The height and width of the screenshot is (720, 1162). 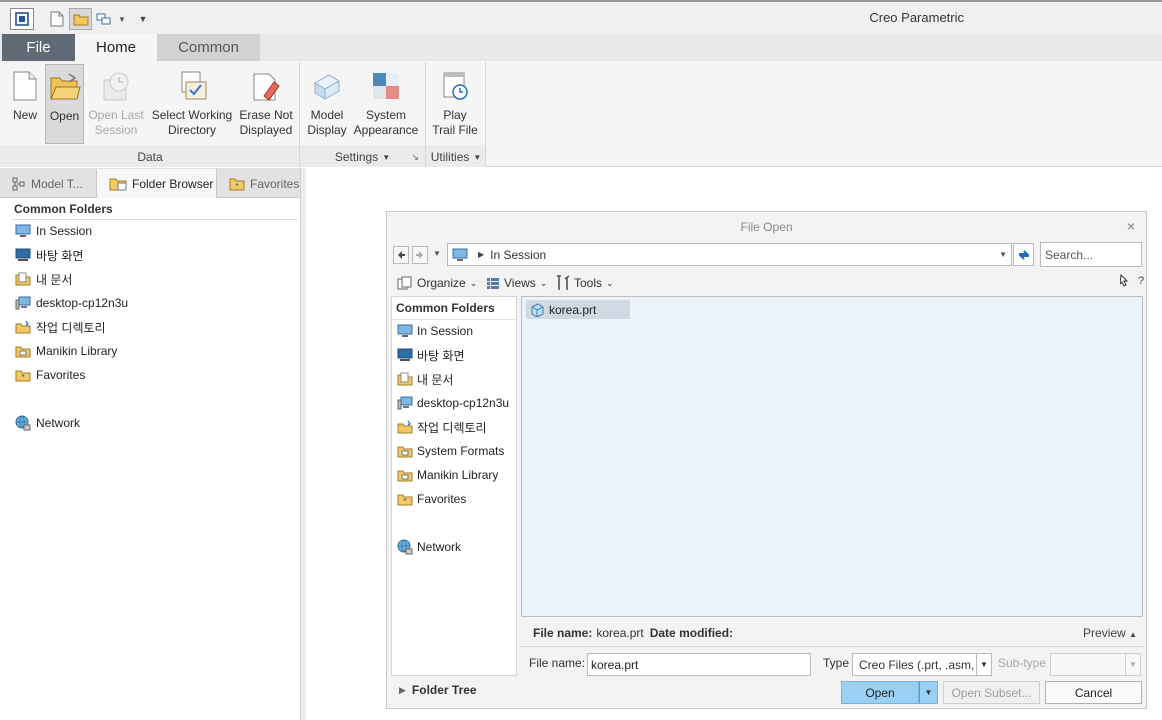 I want to click on dialog-item-manikin-library: Manikin Library, so click(x=447, y=475).